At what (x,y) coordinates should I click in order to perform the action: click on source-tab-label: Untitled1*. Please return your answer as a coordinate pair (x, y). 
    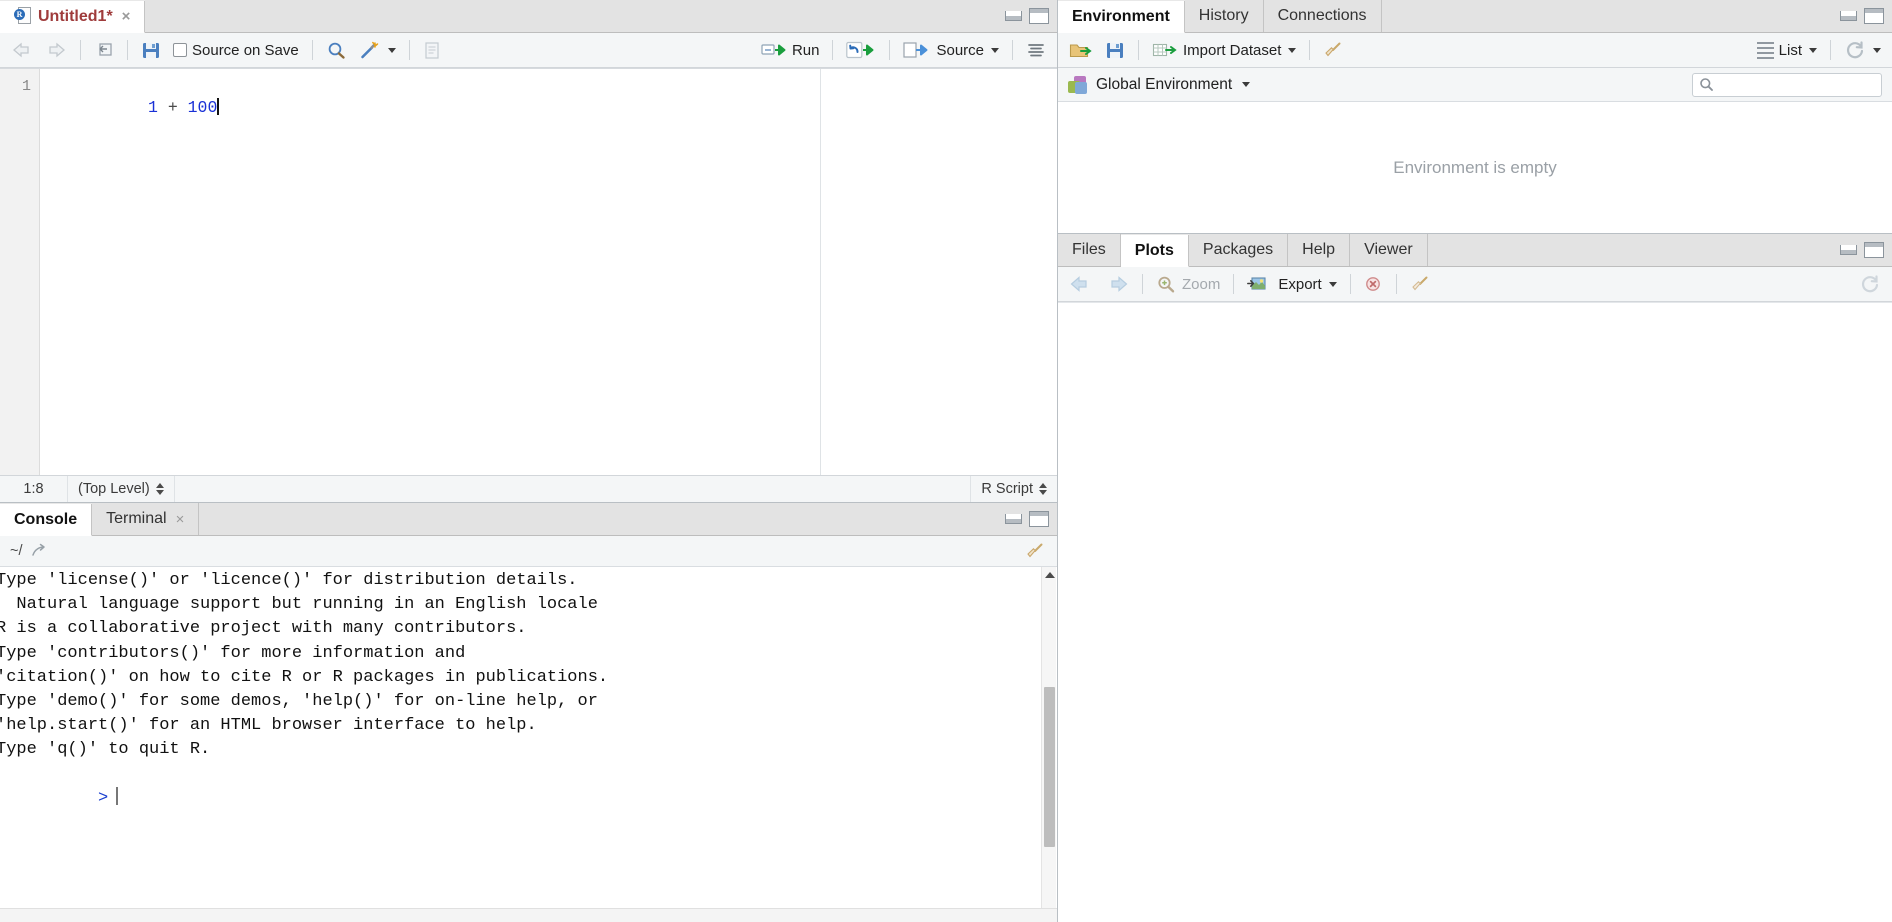
    Looking at the image, I should click on (75, 16).